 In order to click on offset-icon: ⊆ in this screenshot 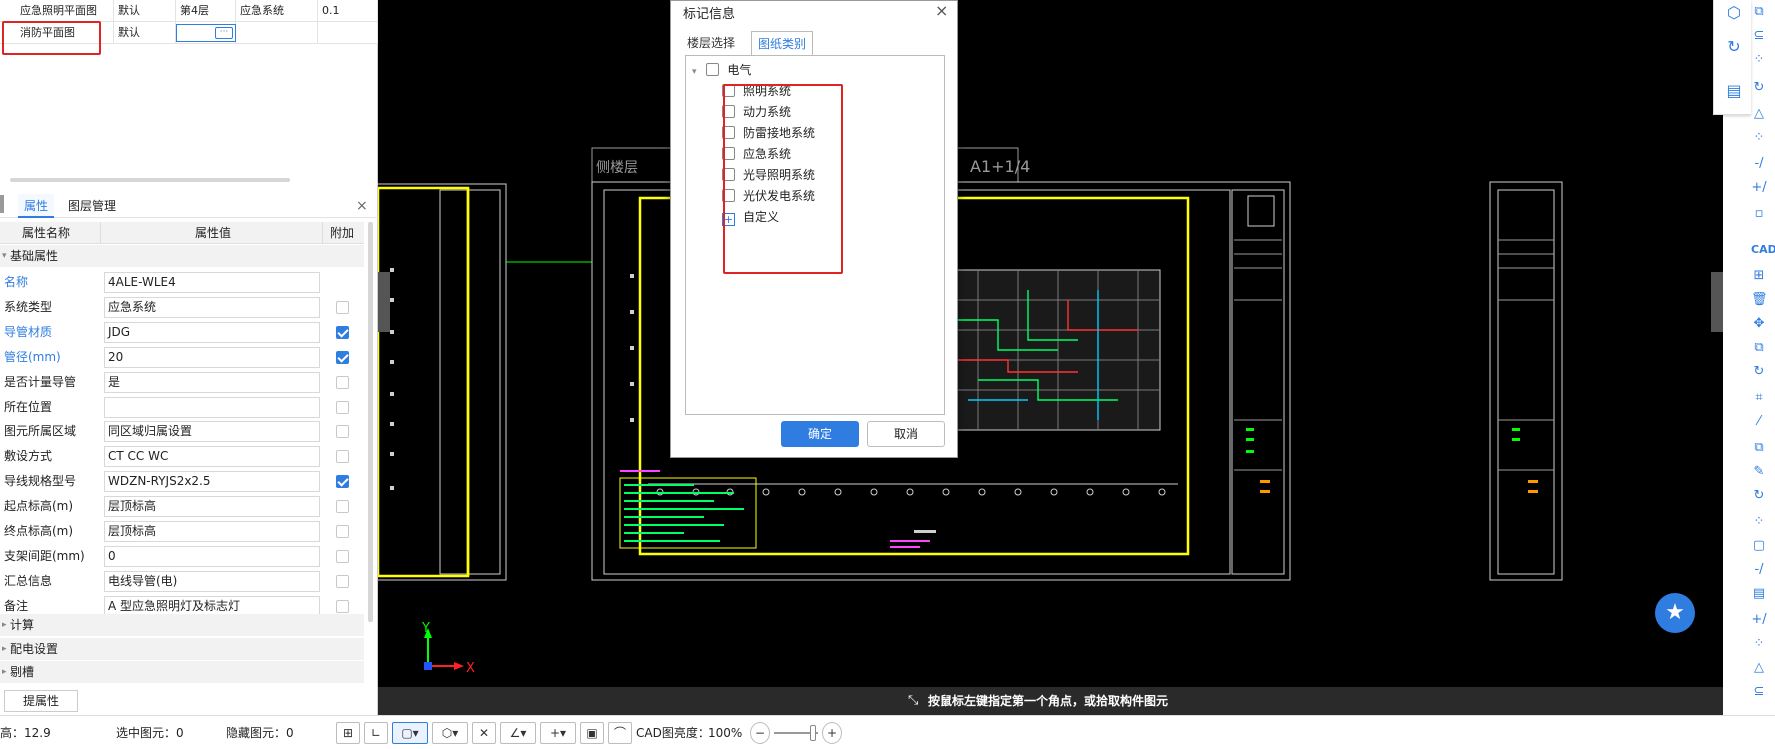, I will do `click(1759, 36)`.